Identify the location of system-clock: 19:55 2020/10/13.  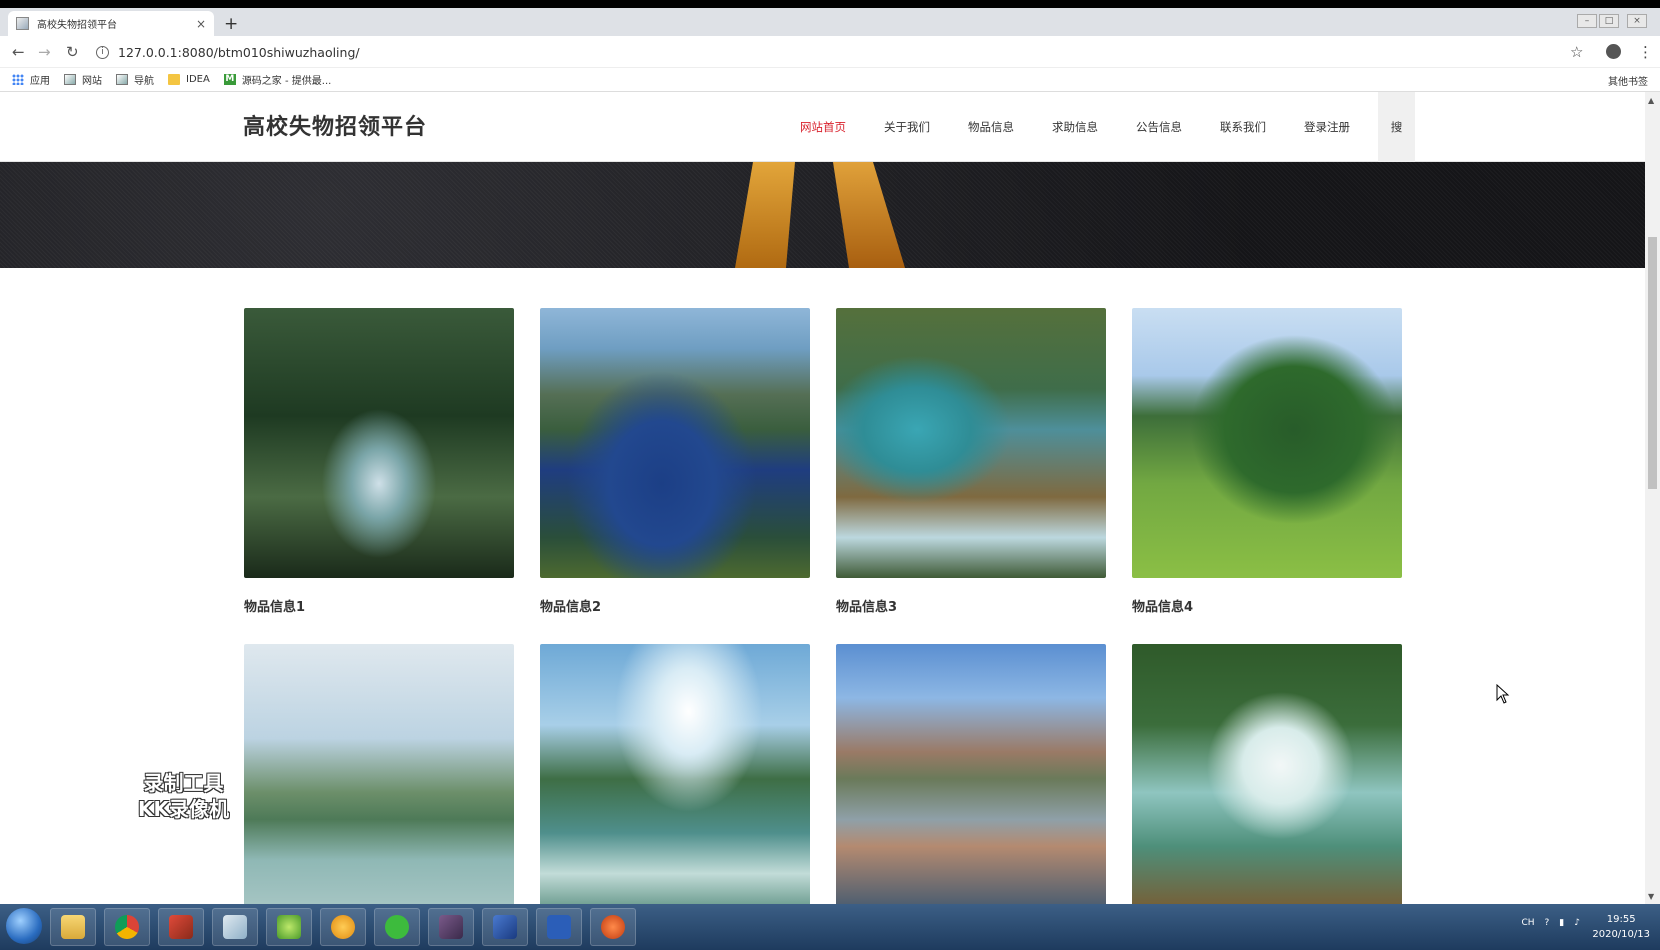
(1621, 927).